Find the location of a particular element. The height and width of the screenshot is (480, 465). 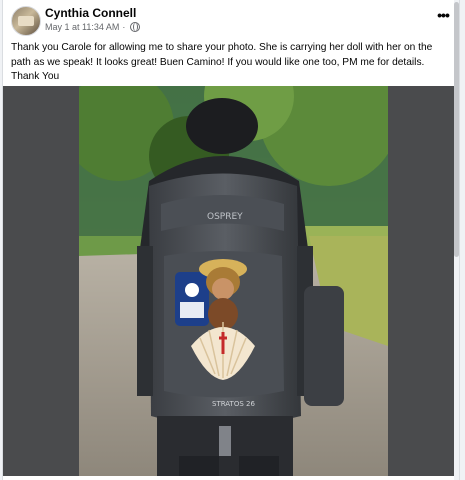

globe-icon is located at coordinates (135, 27).